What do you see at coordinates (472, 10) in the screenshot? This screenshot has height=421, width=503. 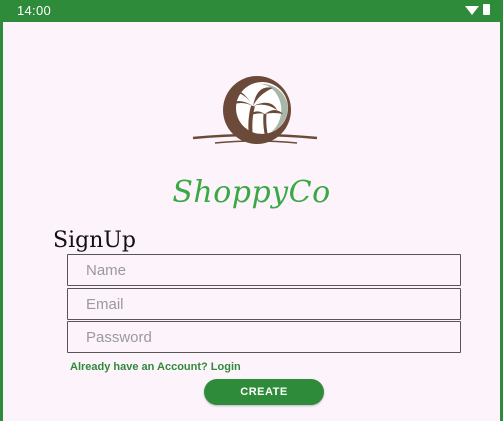 I see `wifi-icon` at bounding box center [472, 10].